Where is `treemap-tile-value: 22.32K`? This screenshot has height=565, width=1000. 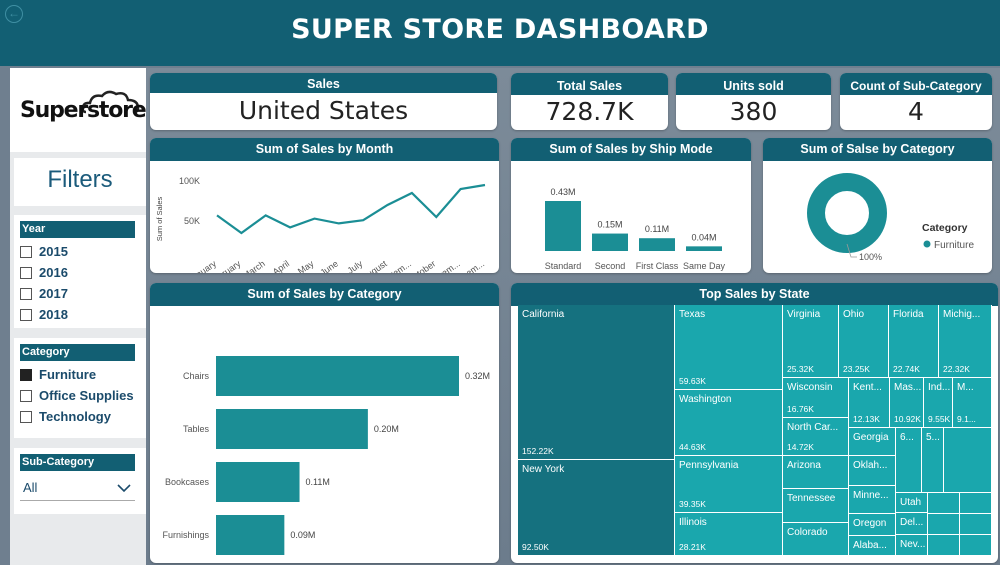
treemap-tile-value: 22.32K is located at coordinates (956, 369).